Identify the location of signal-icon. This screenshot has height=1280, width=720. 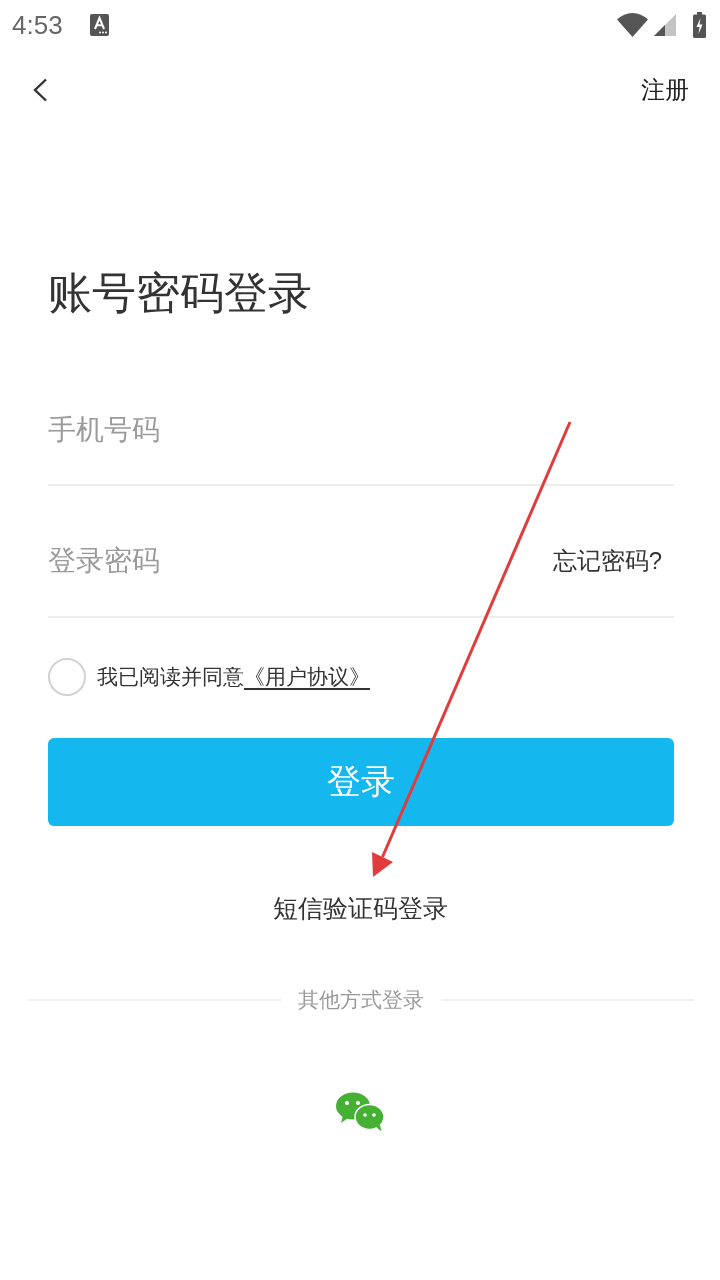
(665, 25).